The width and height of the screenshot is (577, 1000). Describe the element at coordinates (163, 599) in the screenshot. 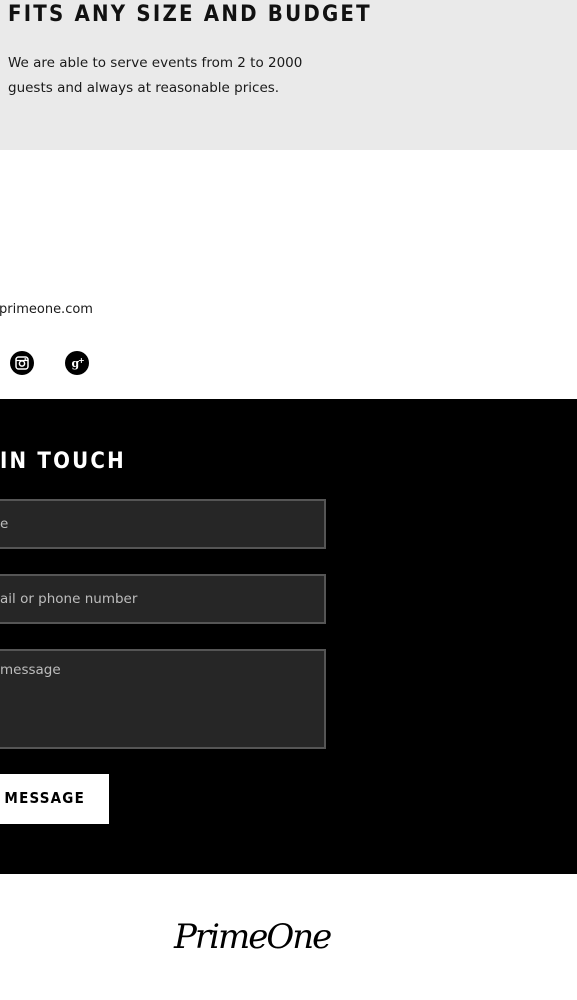

I see `contact-input: ail or phone number` at that location.